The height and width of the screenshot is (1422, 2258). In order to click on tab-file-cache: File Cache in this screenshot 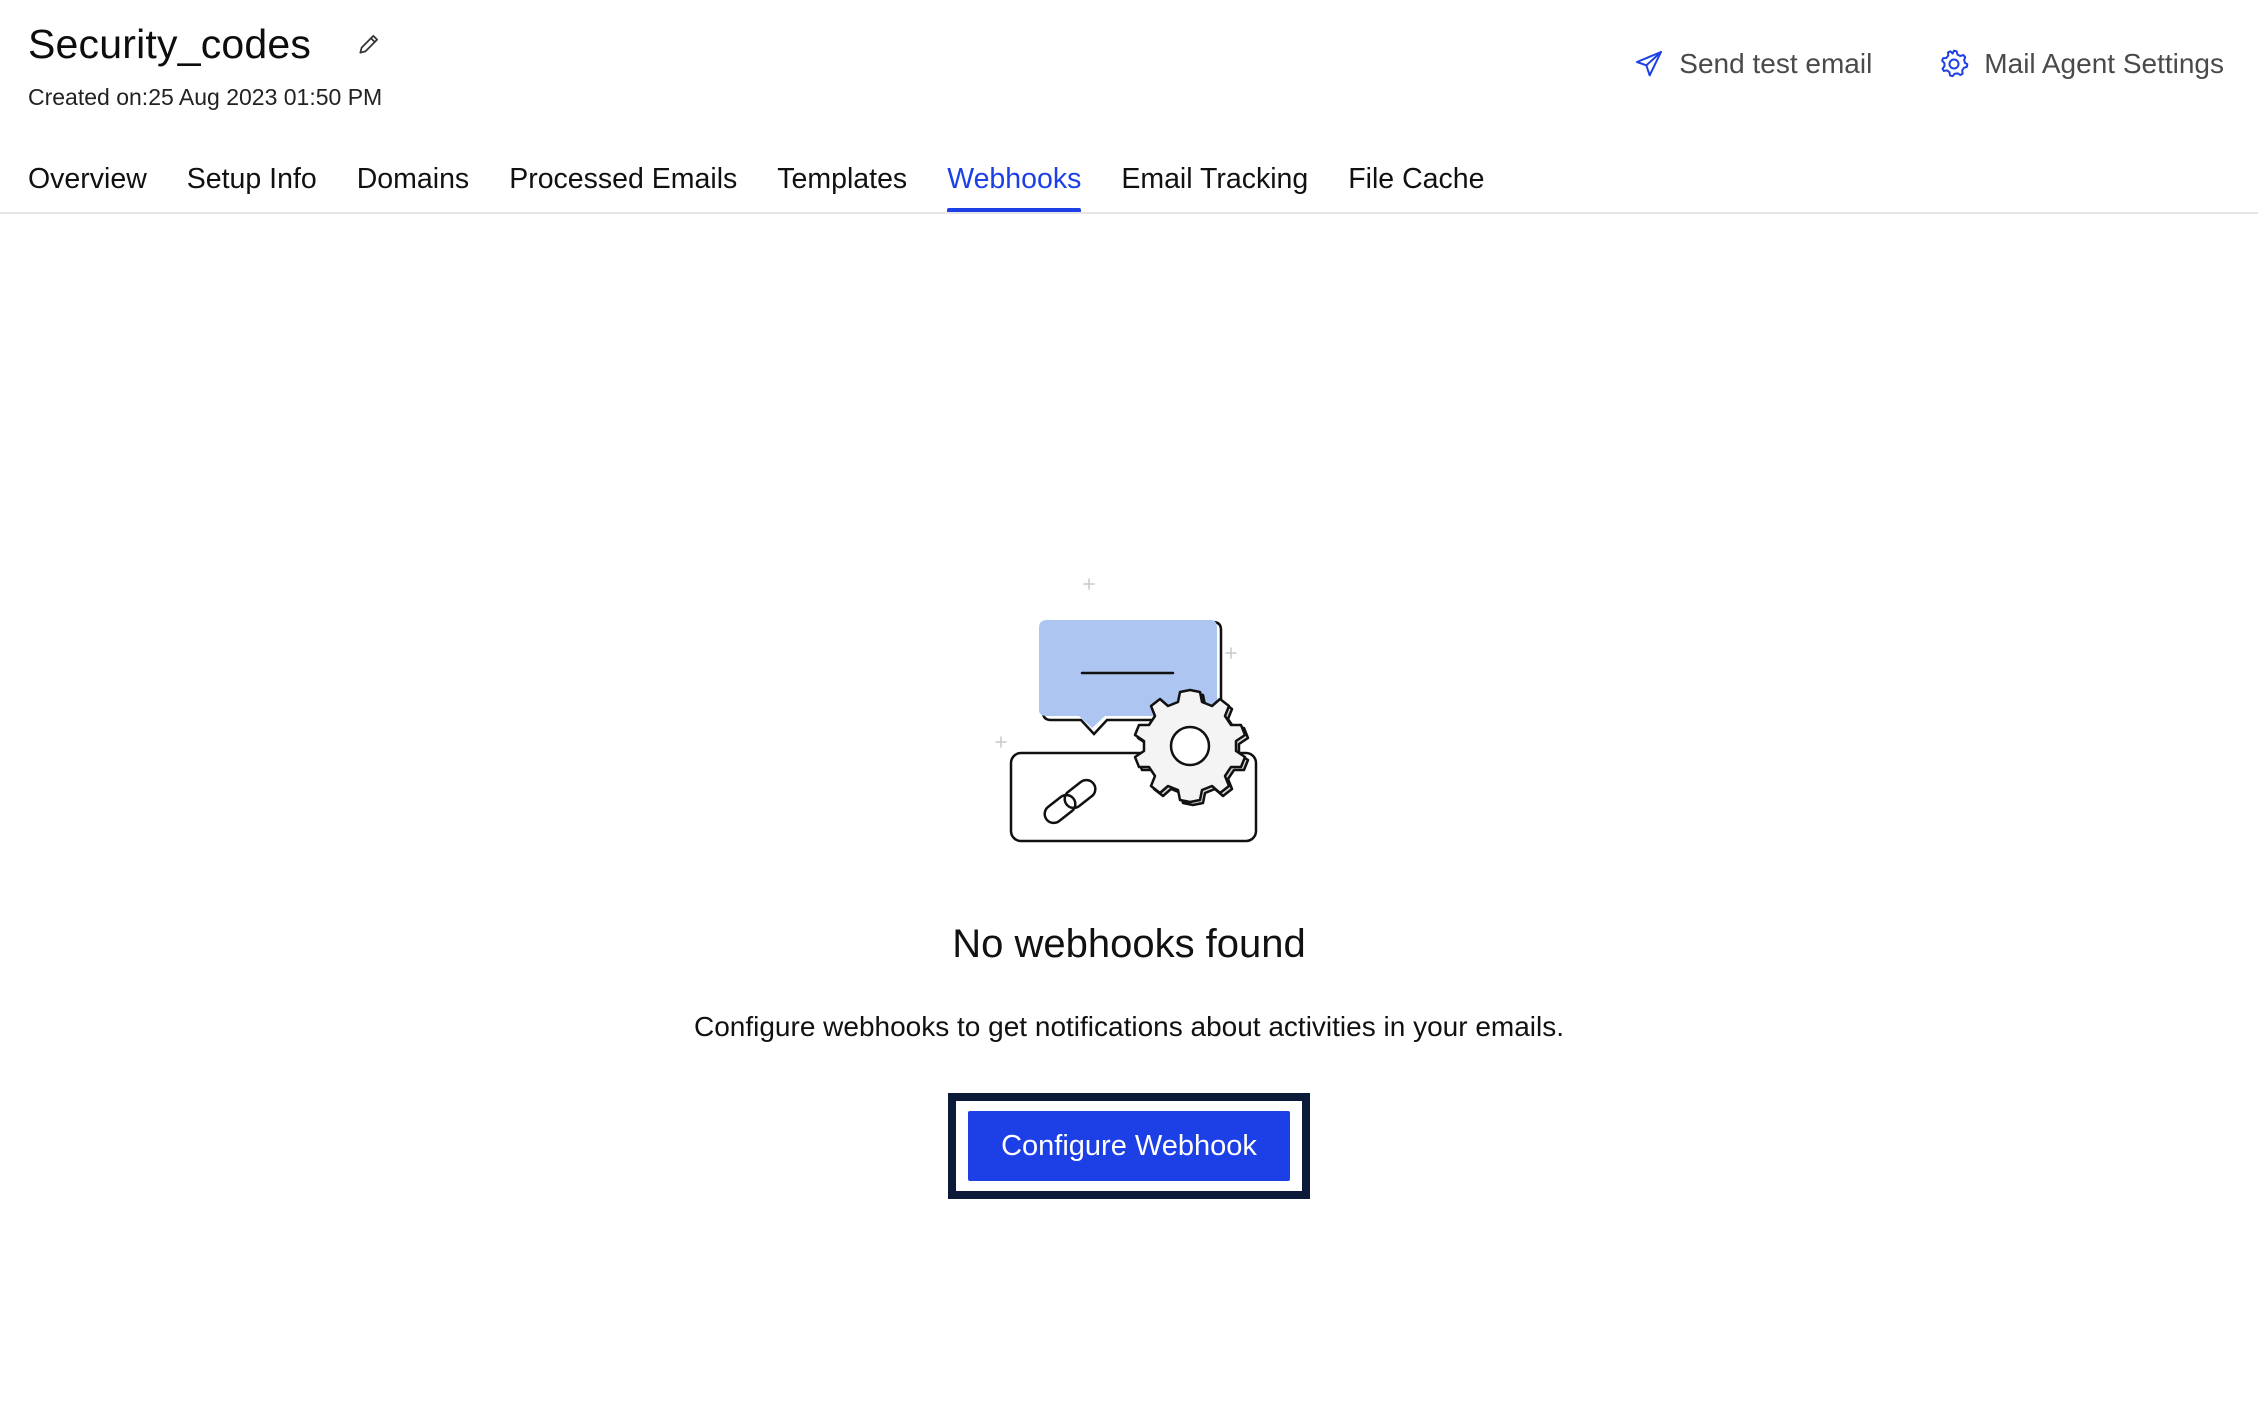, I will do `click(1416, 184)`.